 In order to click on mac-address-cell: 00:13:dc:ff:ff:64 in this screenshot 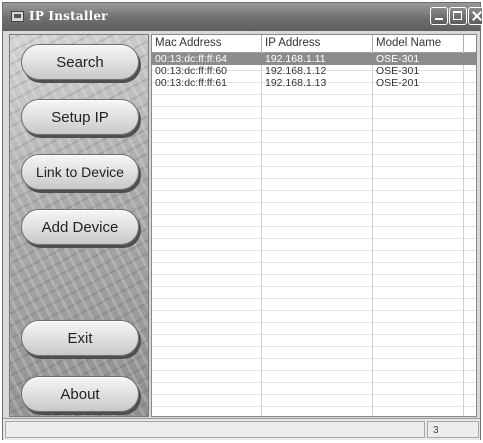, I will do `click(191, 59)`.